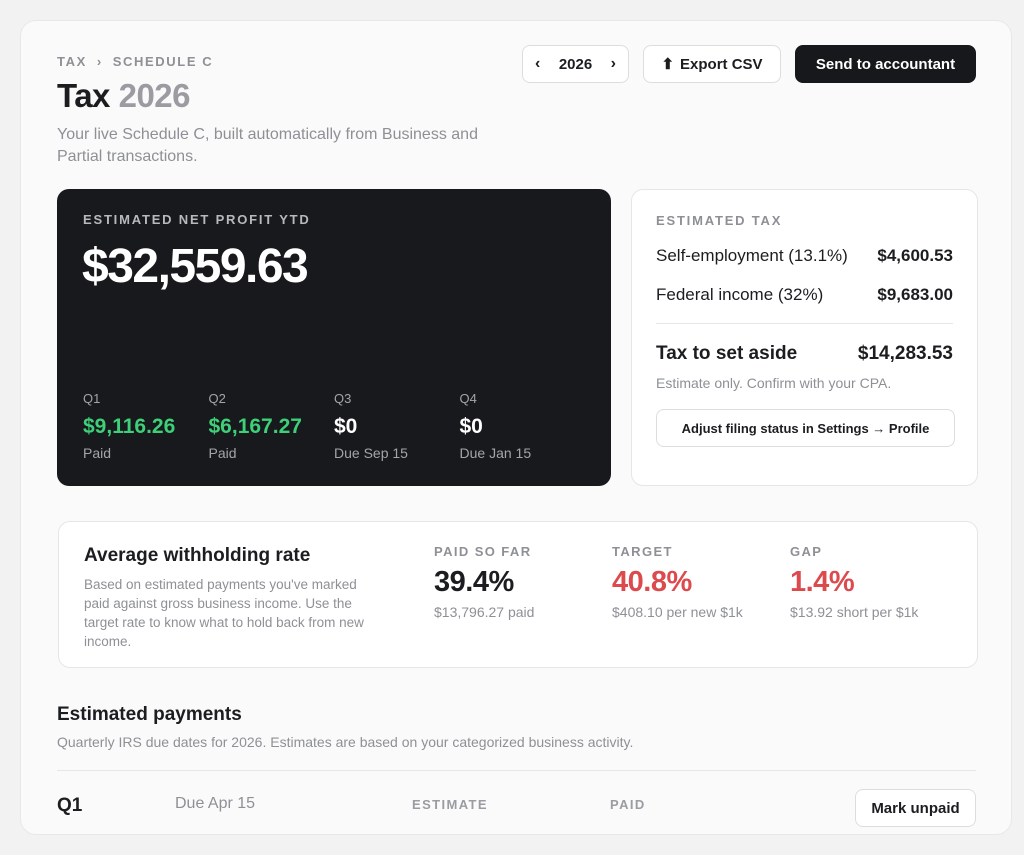 Image resolution: width=1024 pixels, height=855 pixels. I want to click on metric-target: TARGET 40.8% $408.10 per new $1k, so click(677, 582).